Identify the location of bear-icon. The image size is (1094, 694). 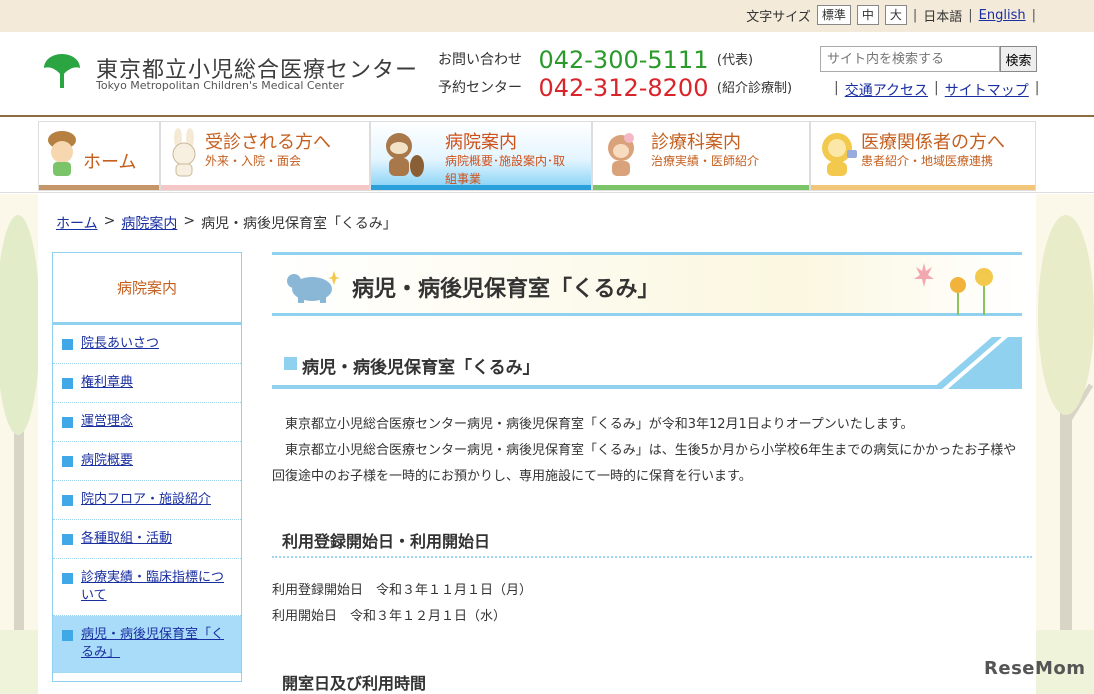
(313, 287).